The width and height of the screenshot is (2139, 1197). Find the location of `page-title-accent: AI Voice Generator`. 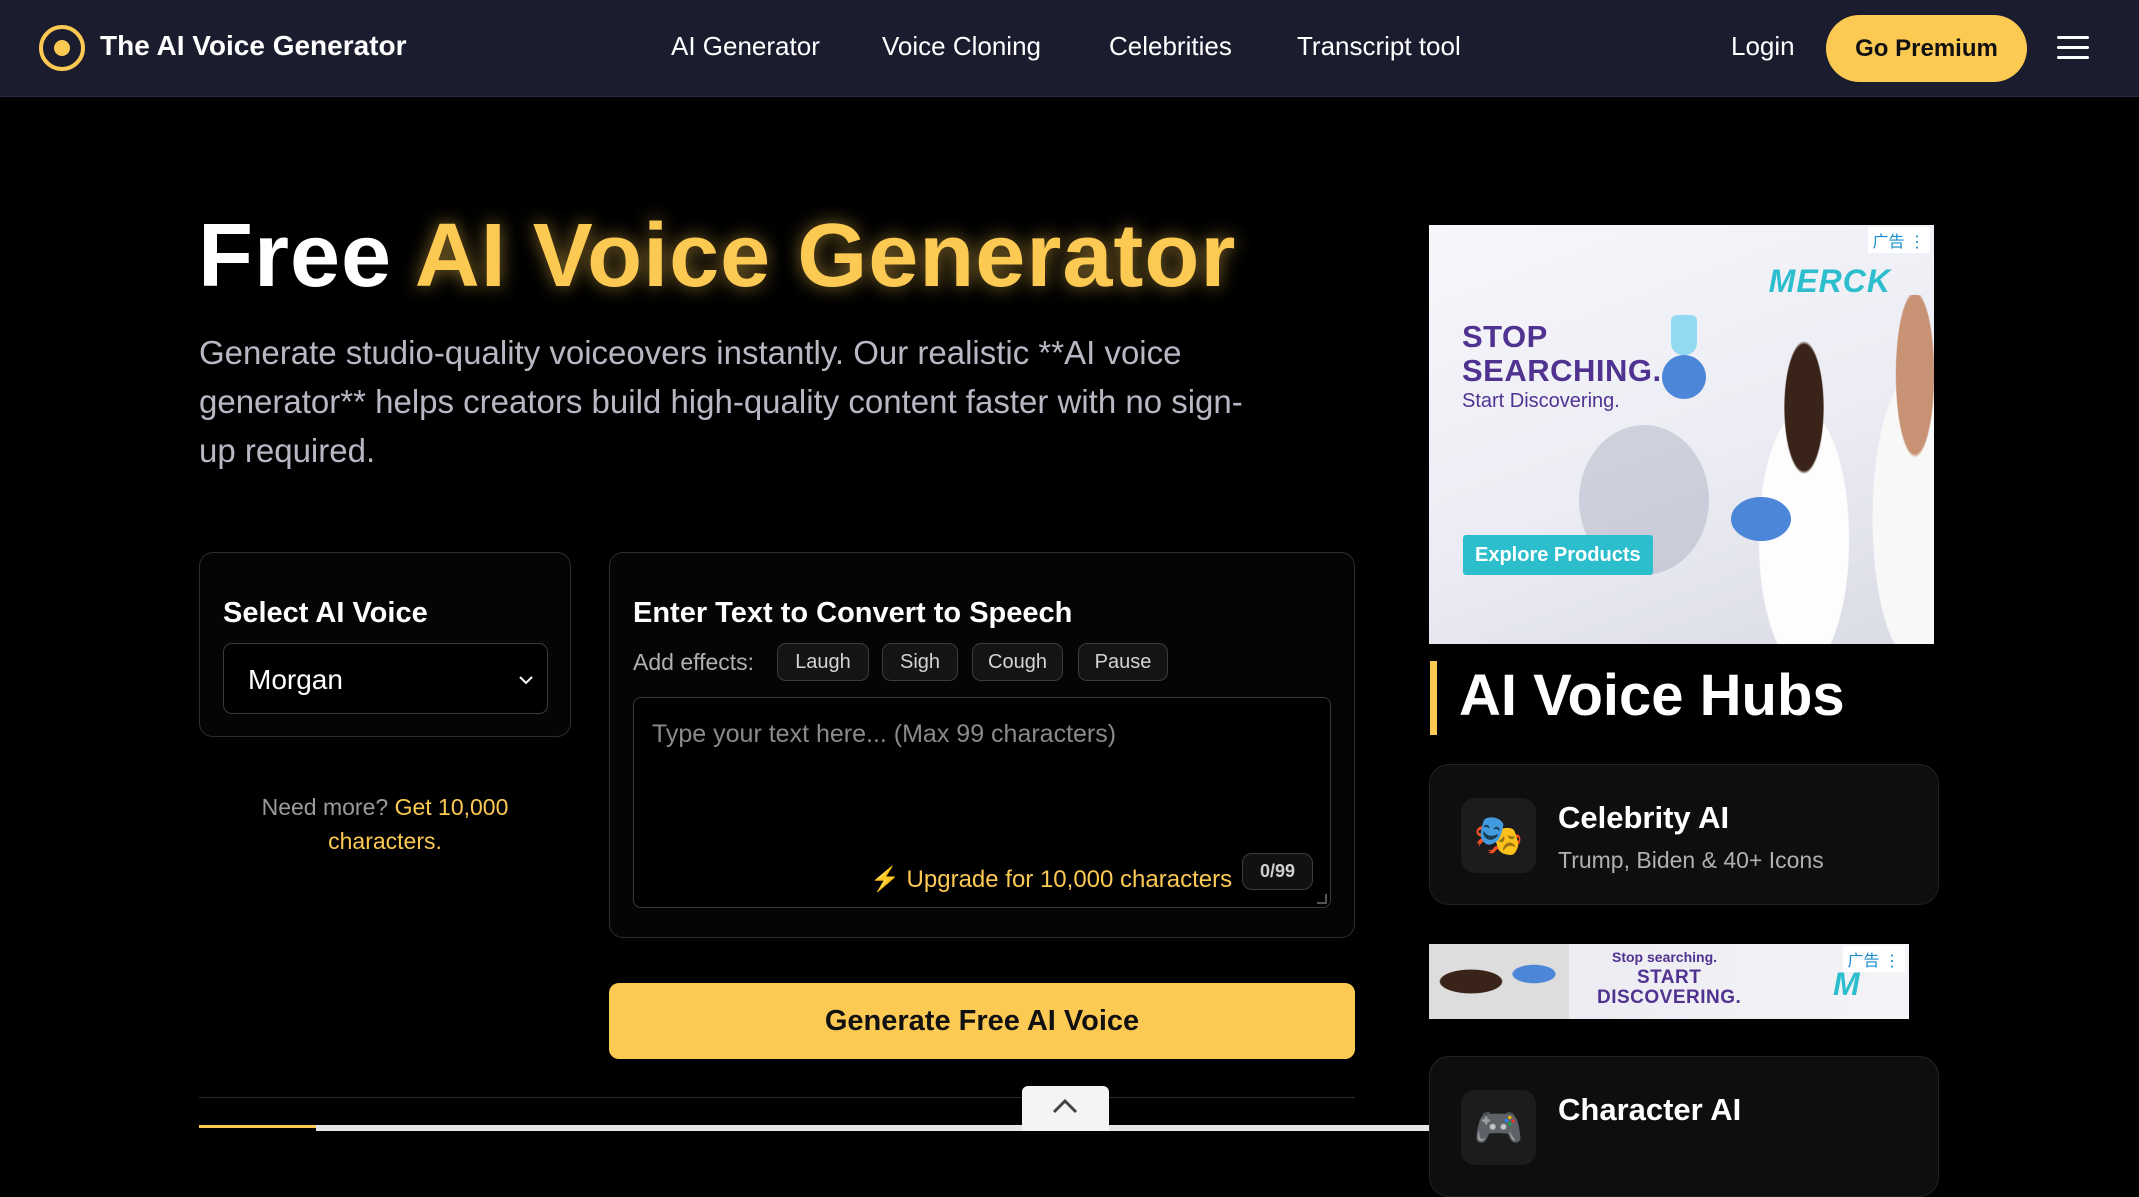

page-title-accent: AI Voice Generator is located at coordinates (825, 256).